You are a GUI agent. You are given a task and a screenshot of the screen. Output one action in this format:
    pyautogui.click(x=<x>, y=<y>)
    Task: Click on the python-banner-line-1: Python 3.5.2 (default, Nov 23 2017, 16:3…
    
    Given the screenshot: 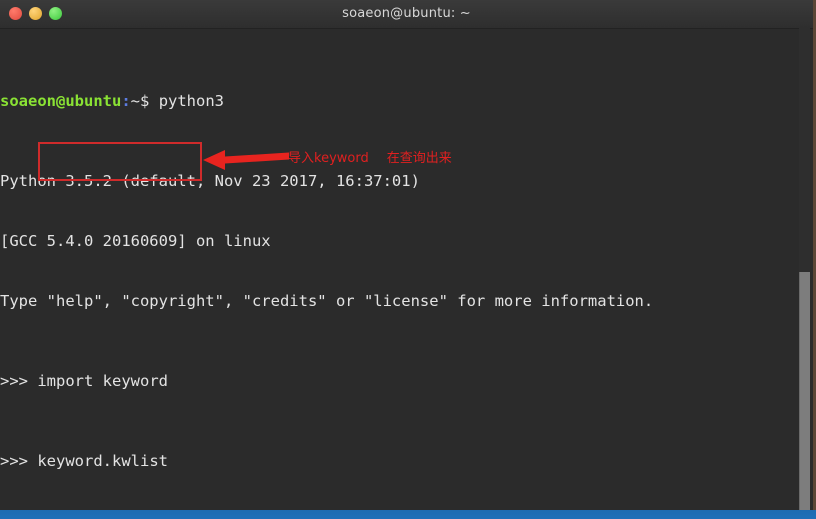 What is the action you would take?
    pyautogui.click(x=210, y=181)
    